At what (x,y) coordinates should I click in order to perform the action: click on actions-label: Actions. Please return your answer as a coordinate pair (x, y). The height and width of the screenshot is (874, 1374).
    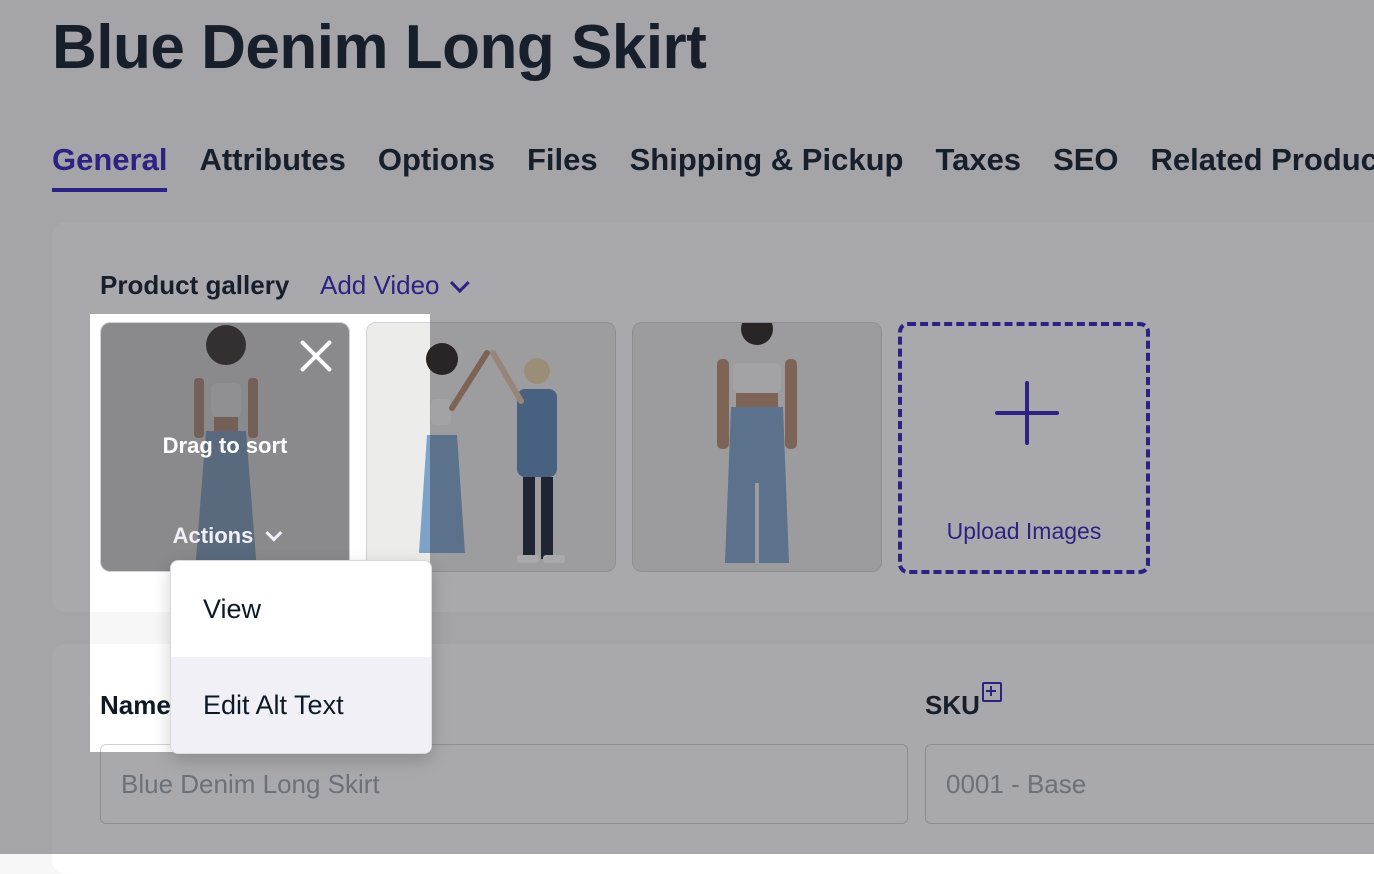
    Looking at the image, I should click on (213, 535).